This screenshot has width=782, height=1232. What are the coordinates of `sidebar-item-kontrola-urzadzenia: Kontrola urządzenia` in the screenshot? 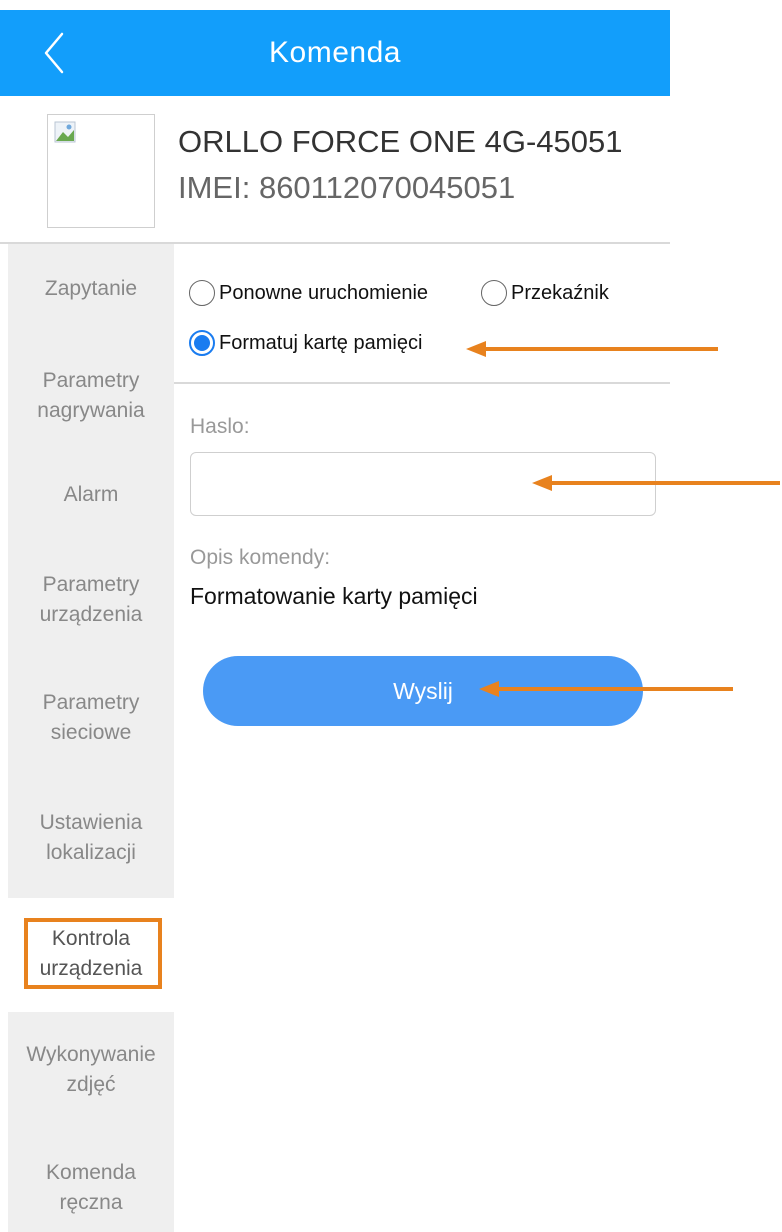 It's located at (91, 955).